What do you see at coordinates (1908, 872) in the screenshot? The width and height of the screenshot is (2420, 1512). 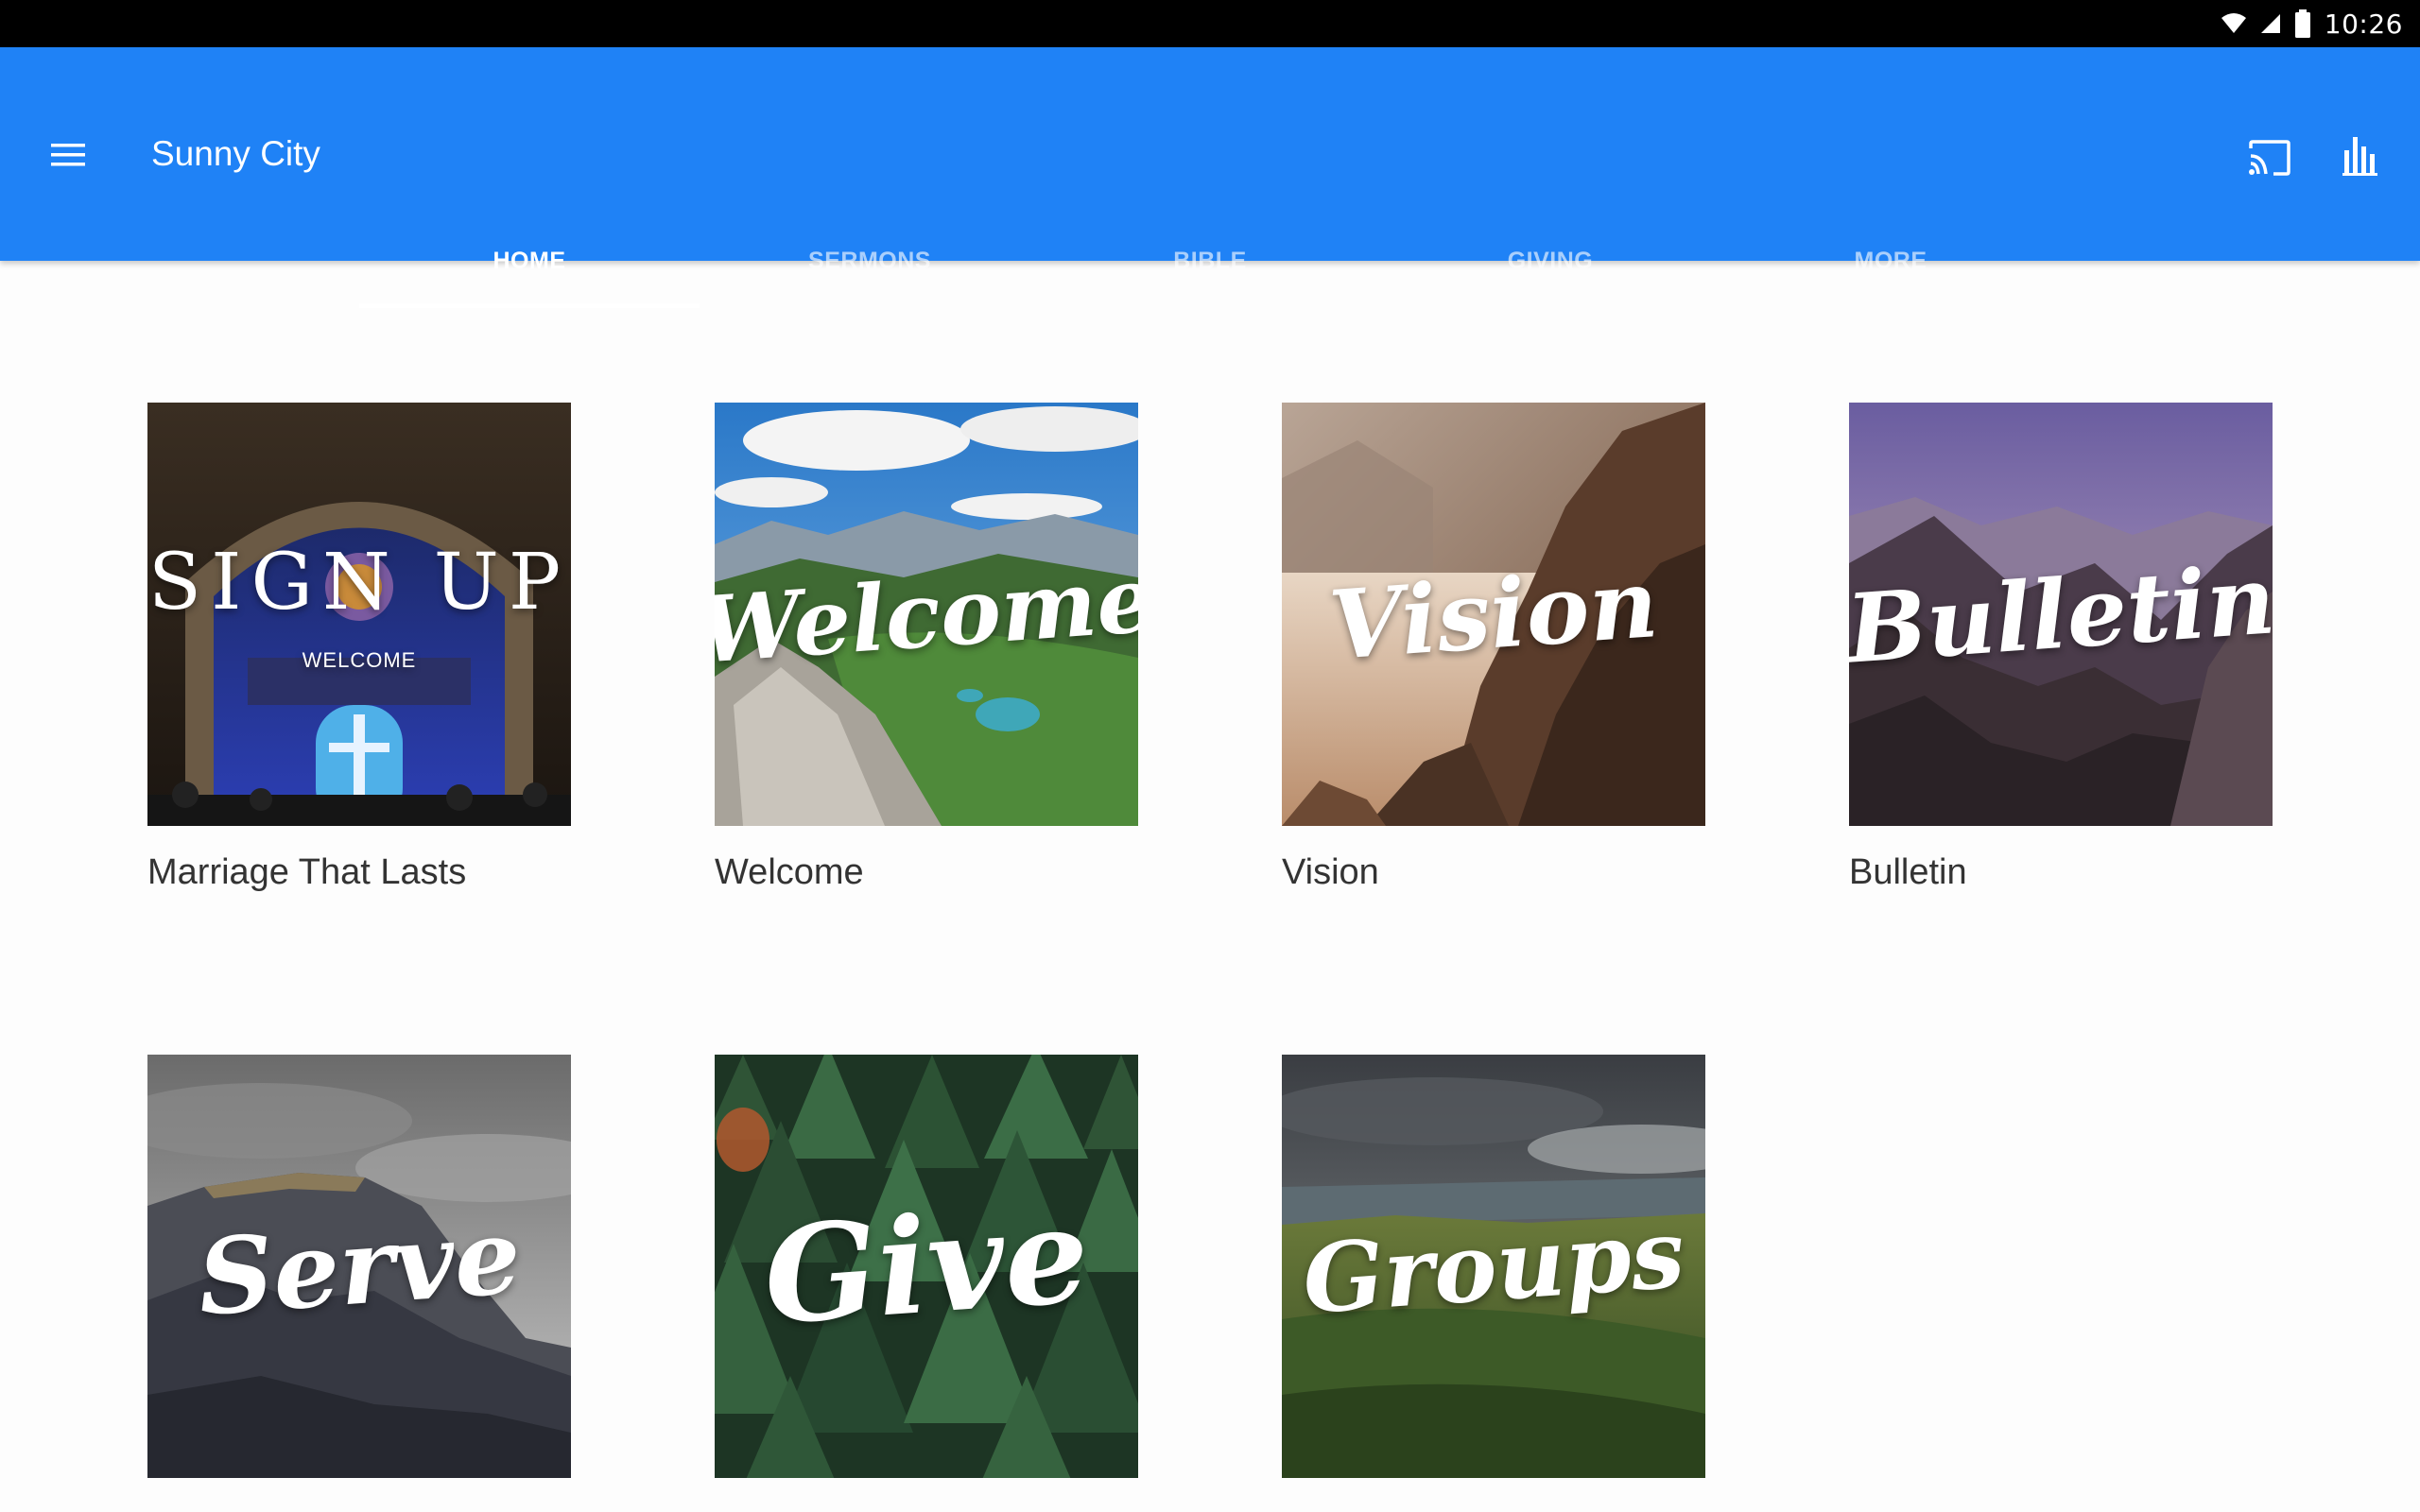 I see `card-caption: Bulletin` at bounding box center [1908, 872].